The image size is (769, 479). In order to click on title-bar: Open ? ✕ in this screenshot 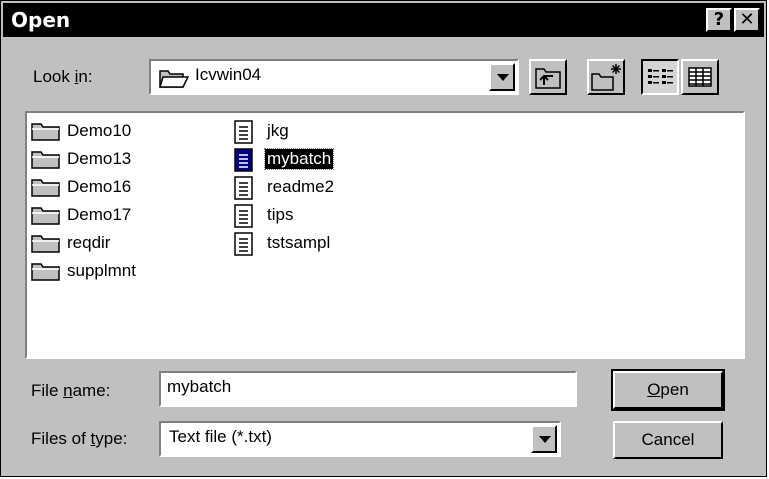, I will do `click(383, 20)`.